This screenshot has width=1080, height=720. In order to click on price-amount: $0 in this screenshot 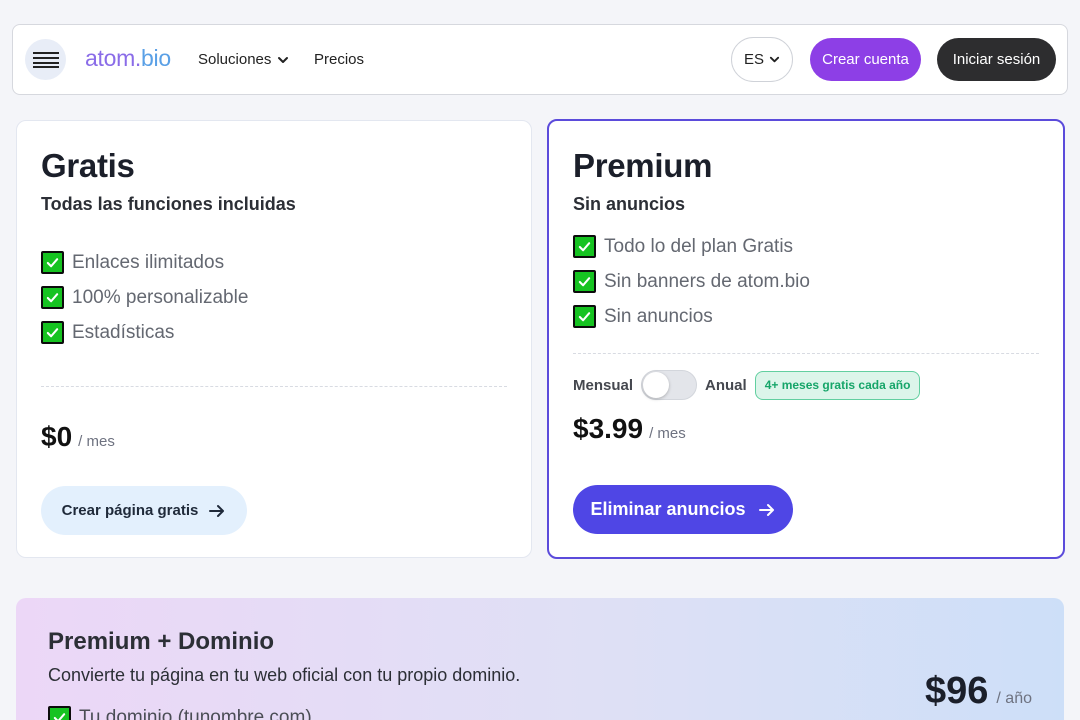, I will do `click(57, 436)`.